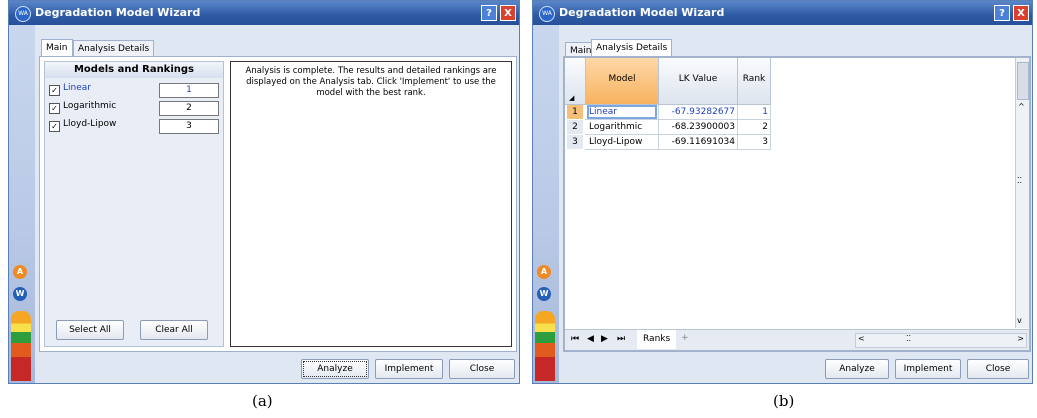  What do you see at coordinates (189, 126) in the screenshot?
I see `rank-field: 3` at bounding box center [189, 126].